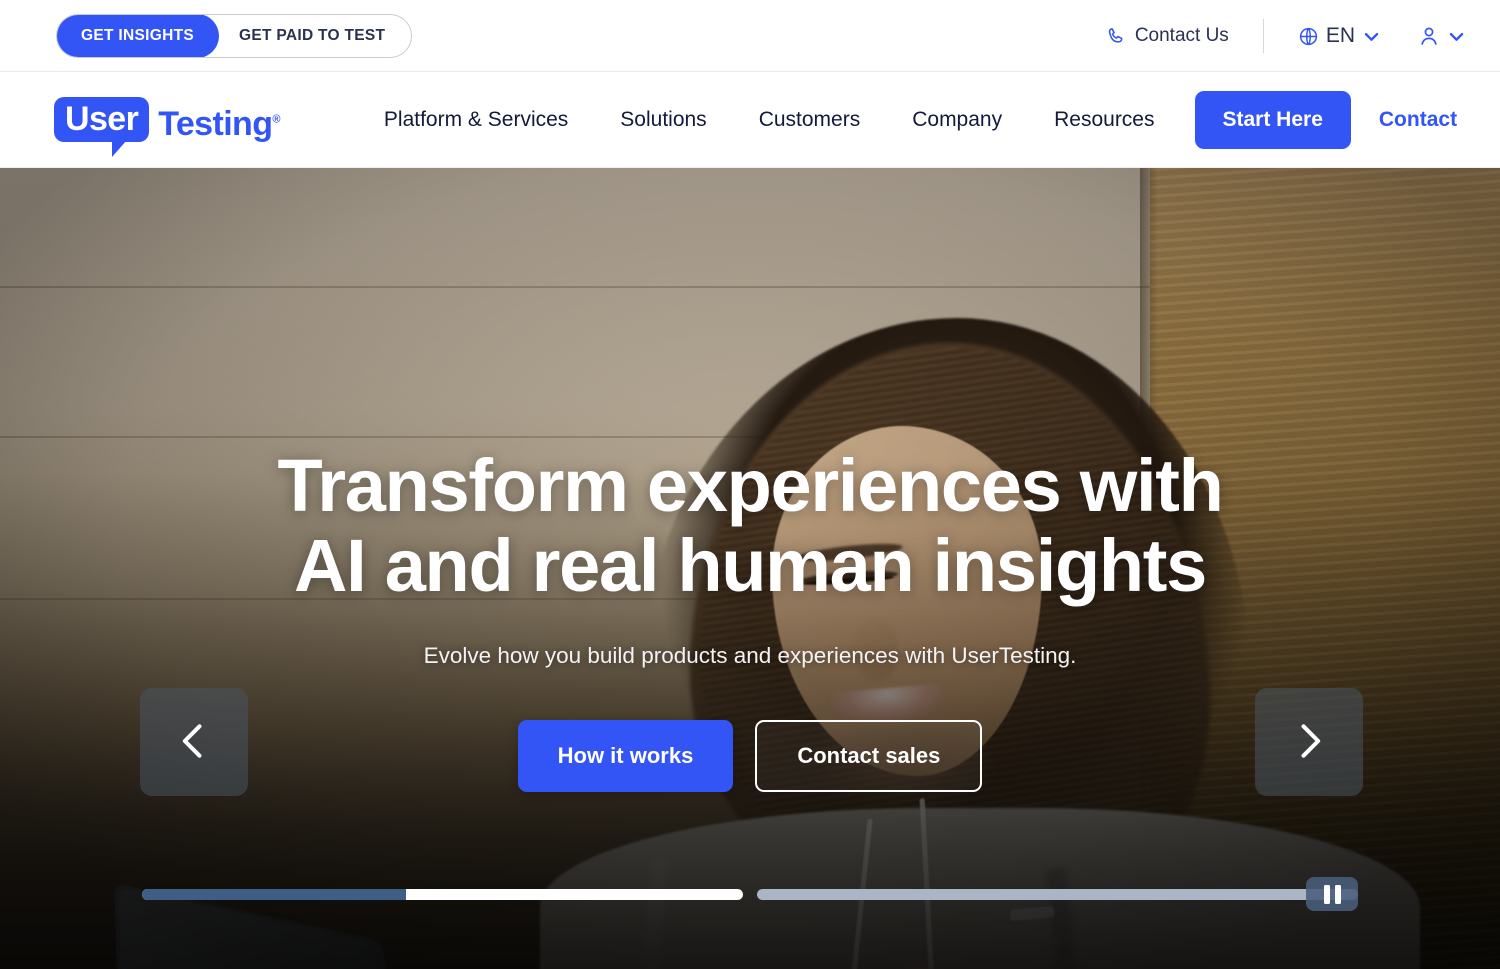 This screenshot has height=969, width=1500. What do you see at coordinates (750, 36) in the screenshot?
I see `utility-bar: GET INSIGHTS GET PAID TO TEST Contact Us` at bounding box center [750, 36].